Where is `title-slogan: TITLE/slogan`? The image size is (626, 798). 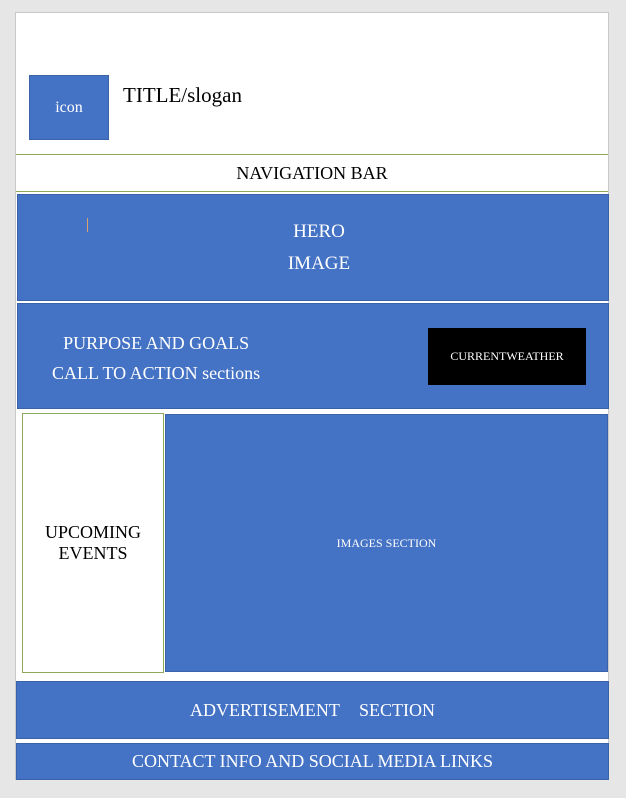 title-slogan: TITLE/slogan is located at coordinates (182, 95).